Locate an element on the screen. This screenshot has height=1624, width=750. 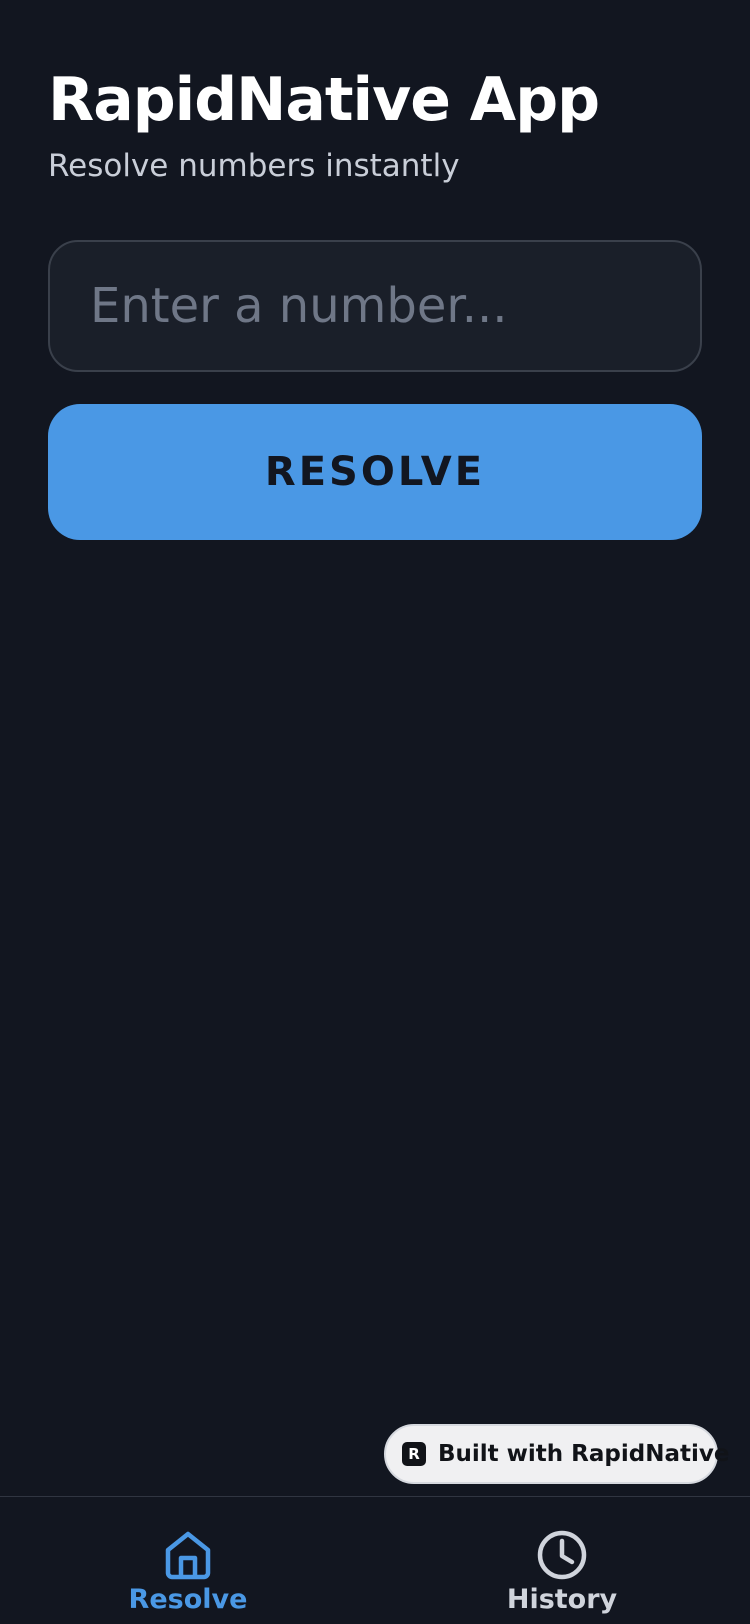
clock-icon is located at coordinates (562, 1555).